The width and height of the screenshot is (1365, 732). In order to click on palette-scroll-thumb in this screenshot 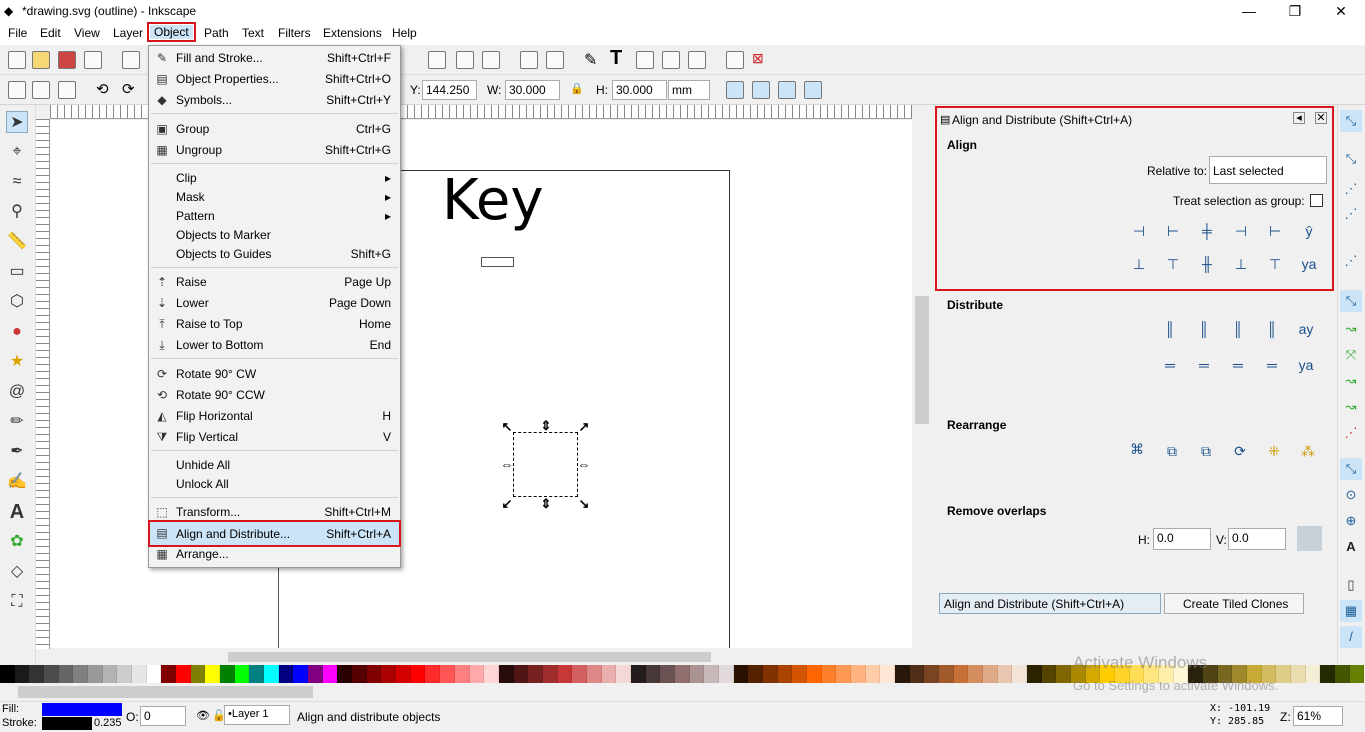, I will do `click(165, 692)`.